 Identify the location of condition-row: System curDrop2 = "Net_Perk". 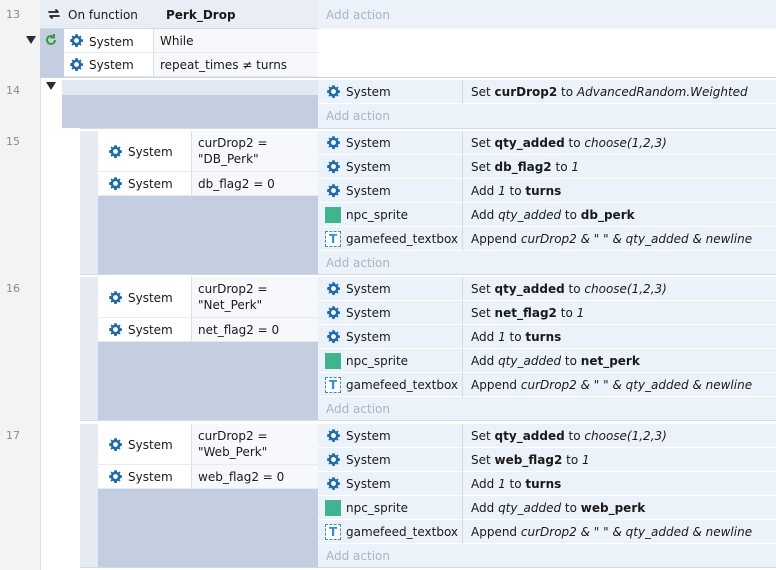
(208, 297).